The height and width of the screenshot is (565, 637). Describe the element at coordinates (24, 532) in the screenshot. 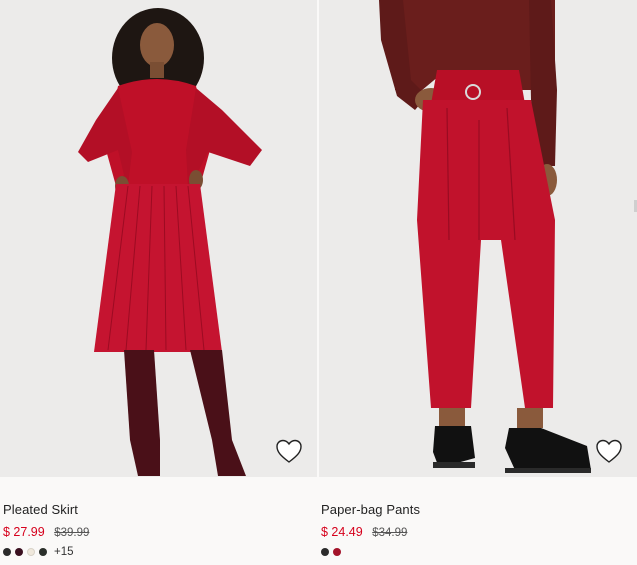

I see `sale-price: $ 27.99` at that location.